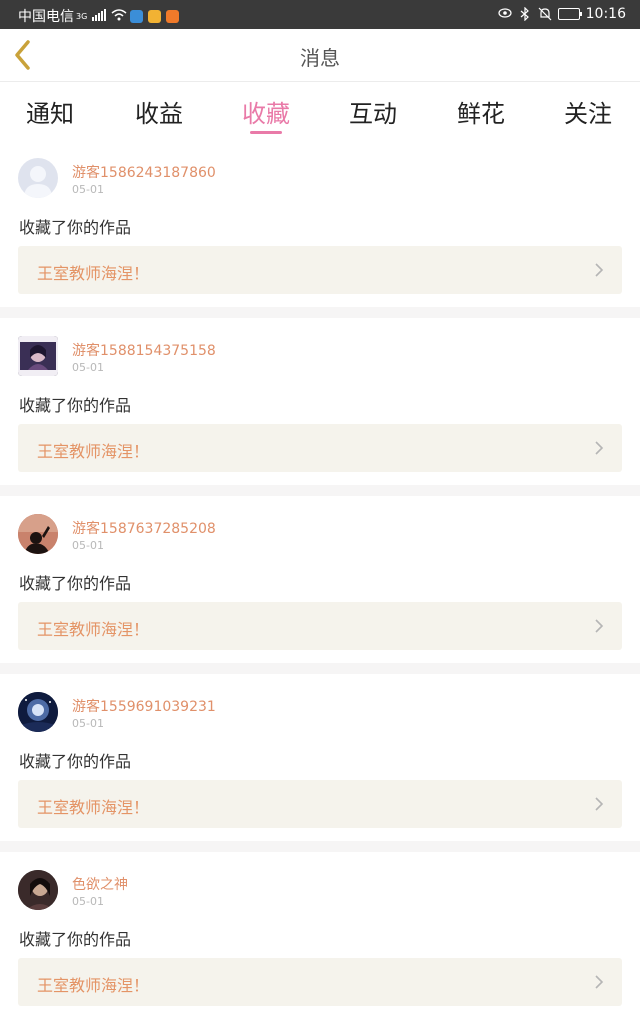 The image size is (640, 1024). What do you see at coordinates (144, 528) in the screenshot?
I see `username: 游客1587637285208` at bounding box center [144, 528].